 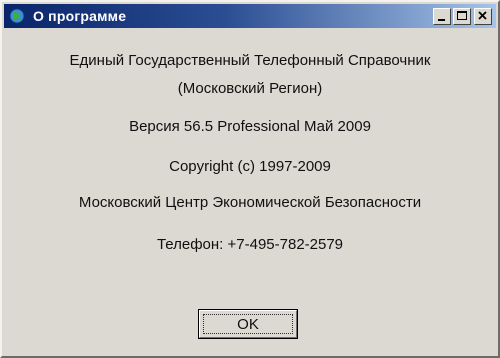 What do you see at coordinates (250, 88) in the screenshot?
I see `product-region: (Московский Регион)` at bounding box center [250, 88].